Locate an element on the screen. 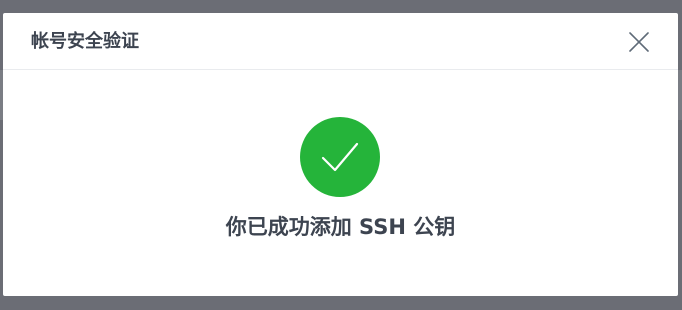 This screenshot has height=310, width=682. checkmark-circle-icon is located at coordinates (340, 157).